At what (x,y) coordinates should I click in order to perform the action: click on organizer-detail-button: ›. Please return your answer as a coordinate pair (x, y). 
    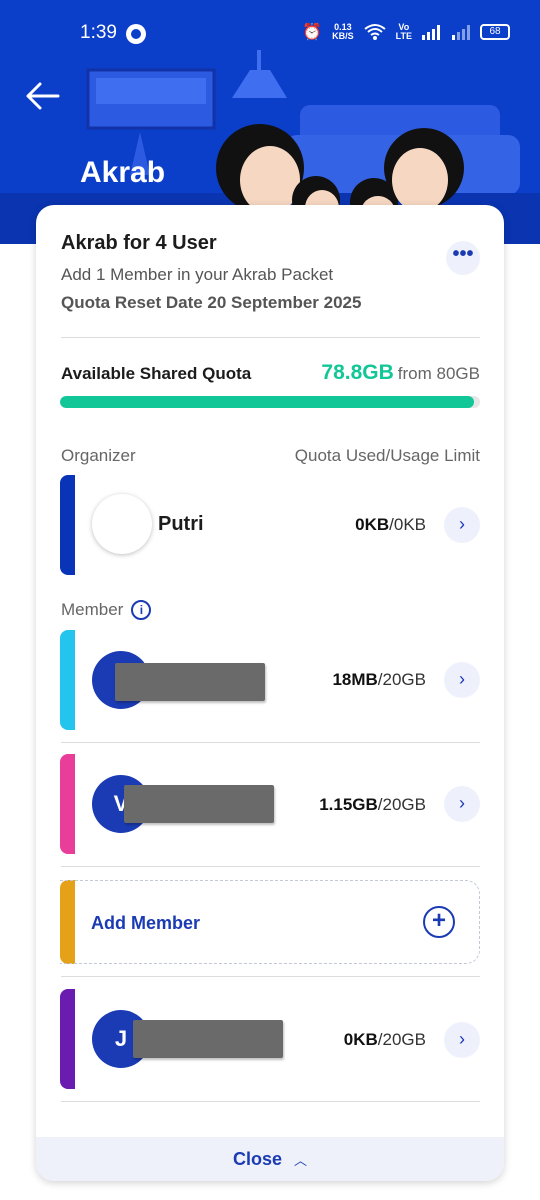
    Looking at the image, I should click on (462, 525).